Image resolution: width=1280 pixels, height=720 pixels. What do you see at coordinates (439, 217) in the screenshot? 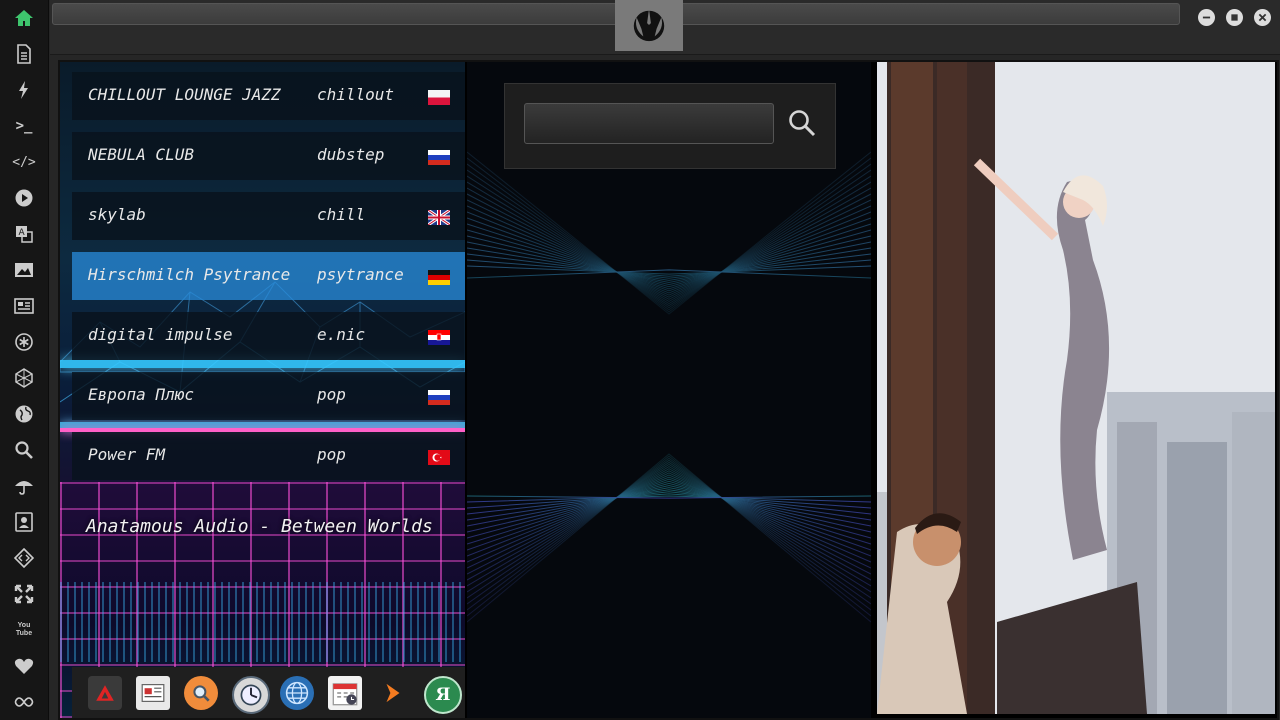
I see `flag-united-kingdom-icon` at bounding box center [439, 217].